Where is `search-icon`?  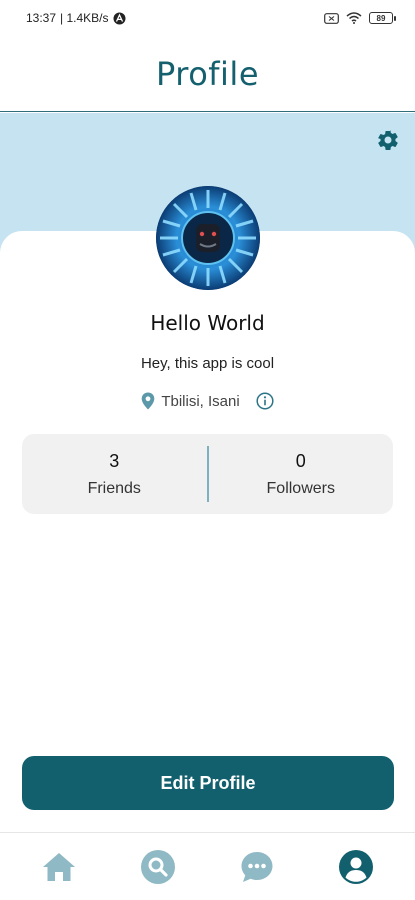 search-icon is located at coordinates (158, 866).